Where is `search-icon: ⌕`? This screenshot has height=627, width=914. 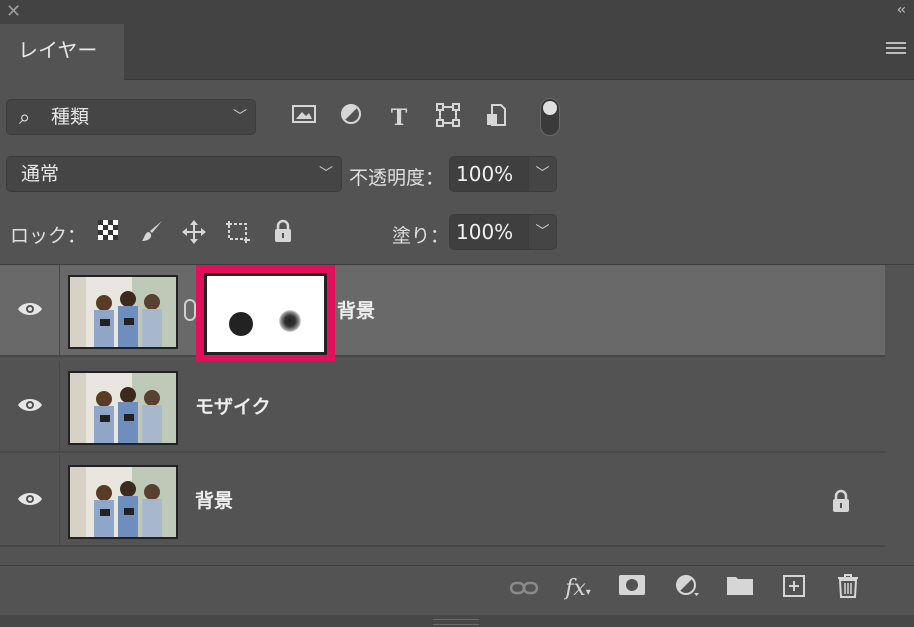 search-icon: ⌕ is located at coordinates (25, 117).